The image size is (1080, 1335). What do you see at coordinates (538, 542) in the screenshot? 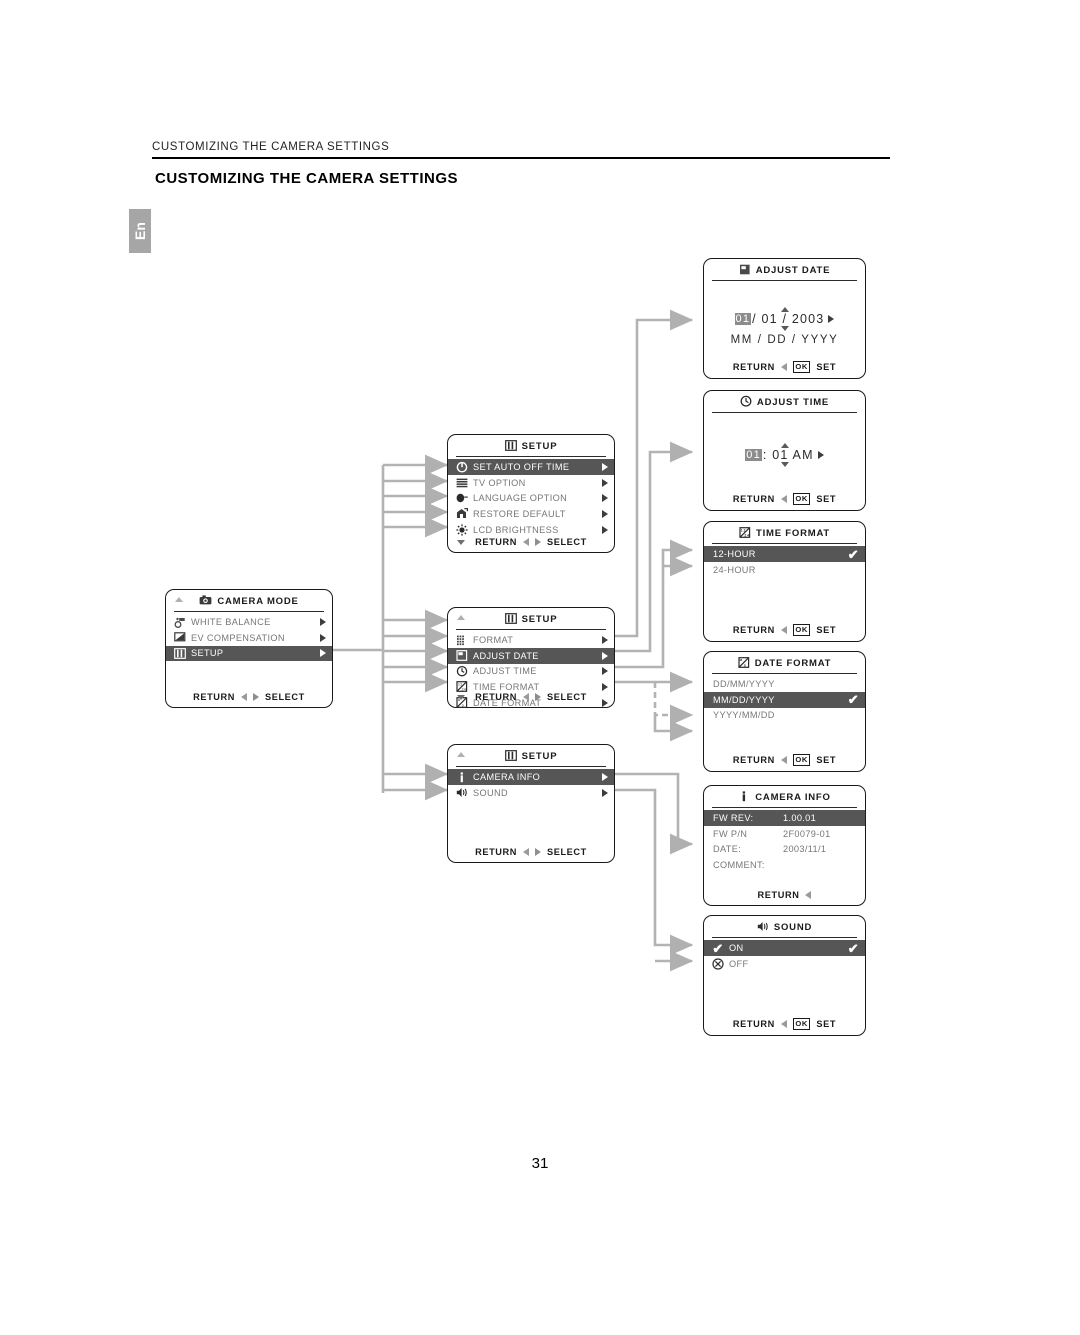
I see `right-arrow-icon` at bounding box center [538, 542].